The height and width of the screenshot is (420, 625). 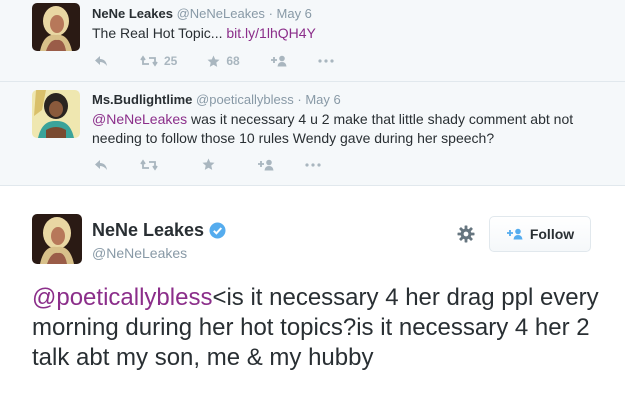 What do you see at coordinates (232, 61) in the screenshot?
I see `favorite-count: 68` at bounding box center [232, 61].